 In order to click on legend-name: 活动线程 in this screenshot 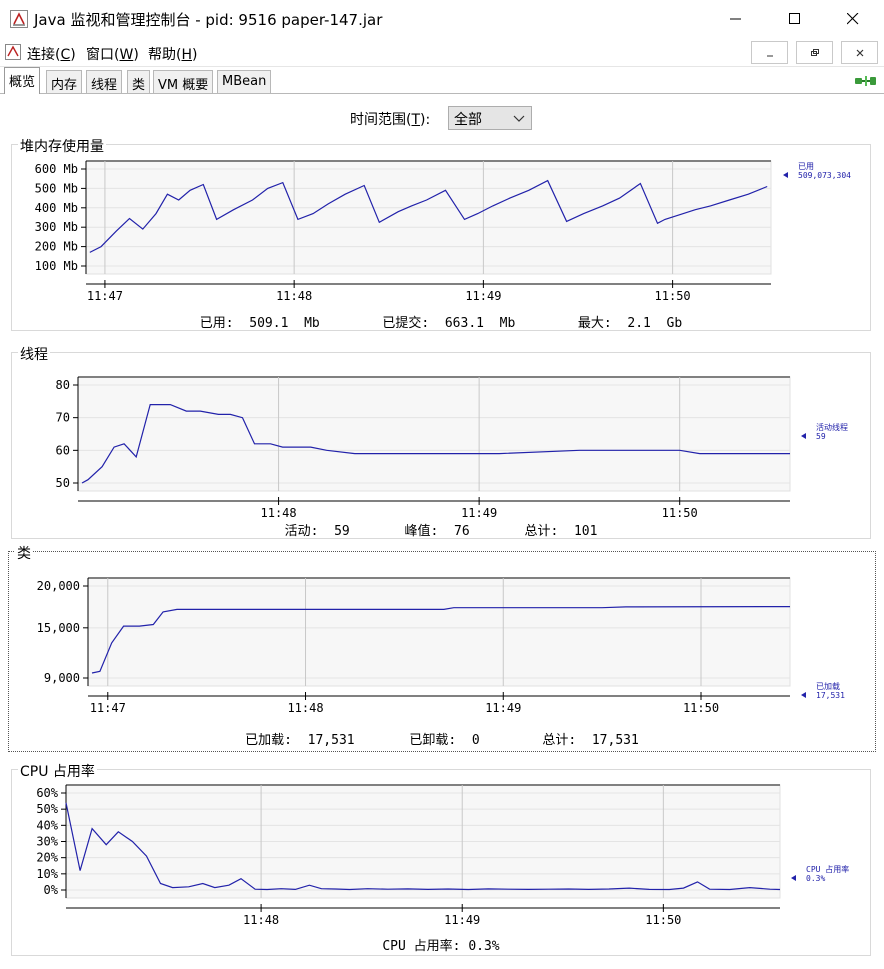, I will do `click(832, 427)`.